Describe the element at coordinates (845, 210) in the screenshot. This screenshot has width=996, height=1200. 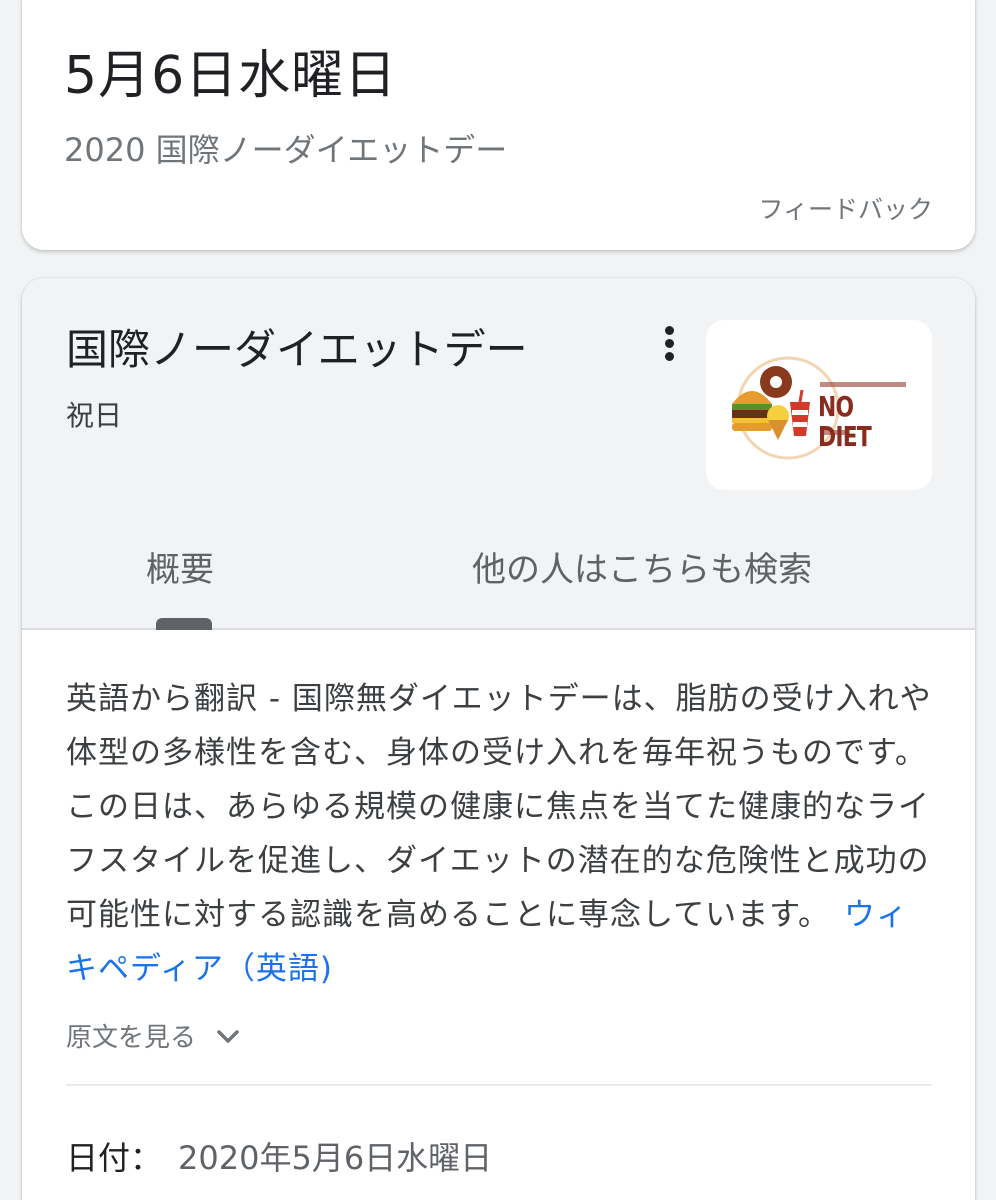
I see `feedback-link: フィードバック` at that location.